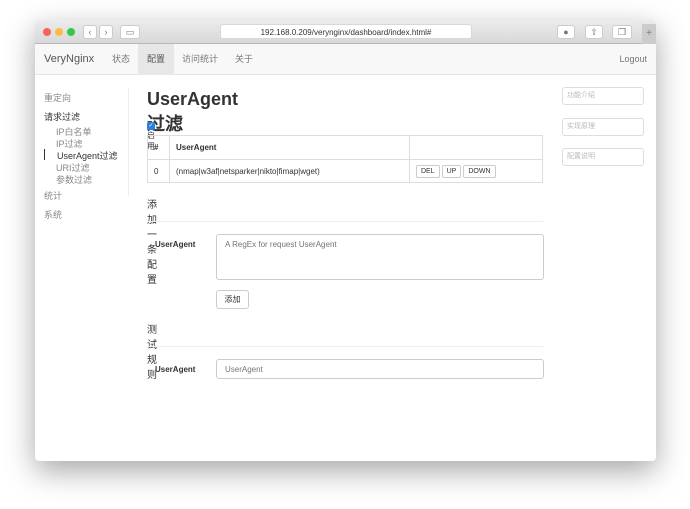 The height and width of the screenshot is (509, 690). What do you see at coordinates (380, 257) in the screenshot?
I see `add-useragent-input` at bounding box center [380, 257].